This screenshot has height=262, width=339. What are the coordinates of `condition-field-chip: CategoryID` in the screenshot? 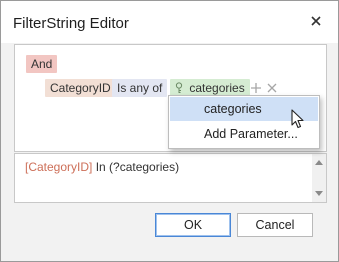 It's located at (80, 88).